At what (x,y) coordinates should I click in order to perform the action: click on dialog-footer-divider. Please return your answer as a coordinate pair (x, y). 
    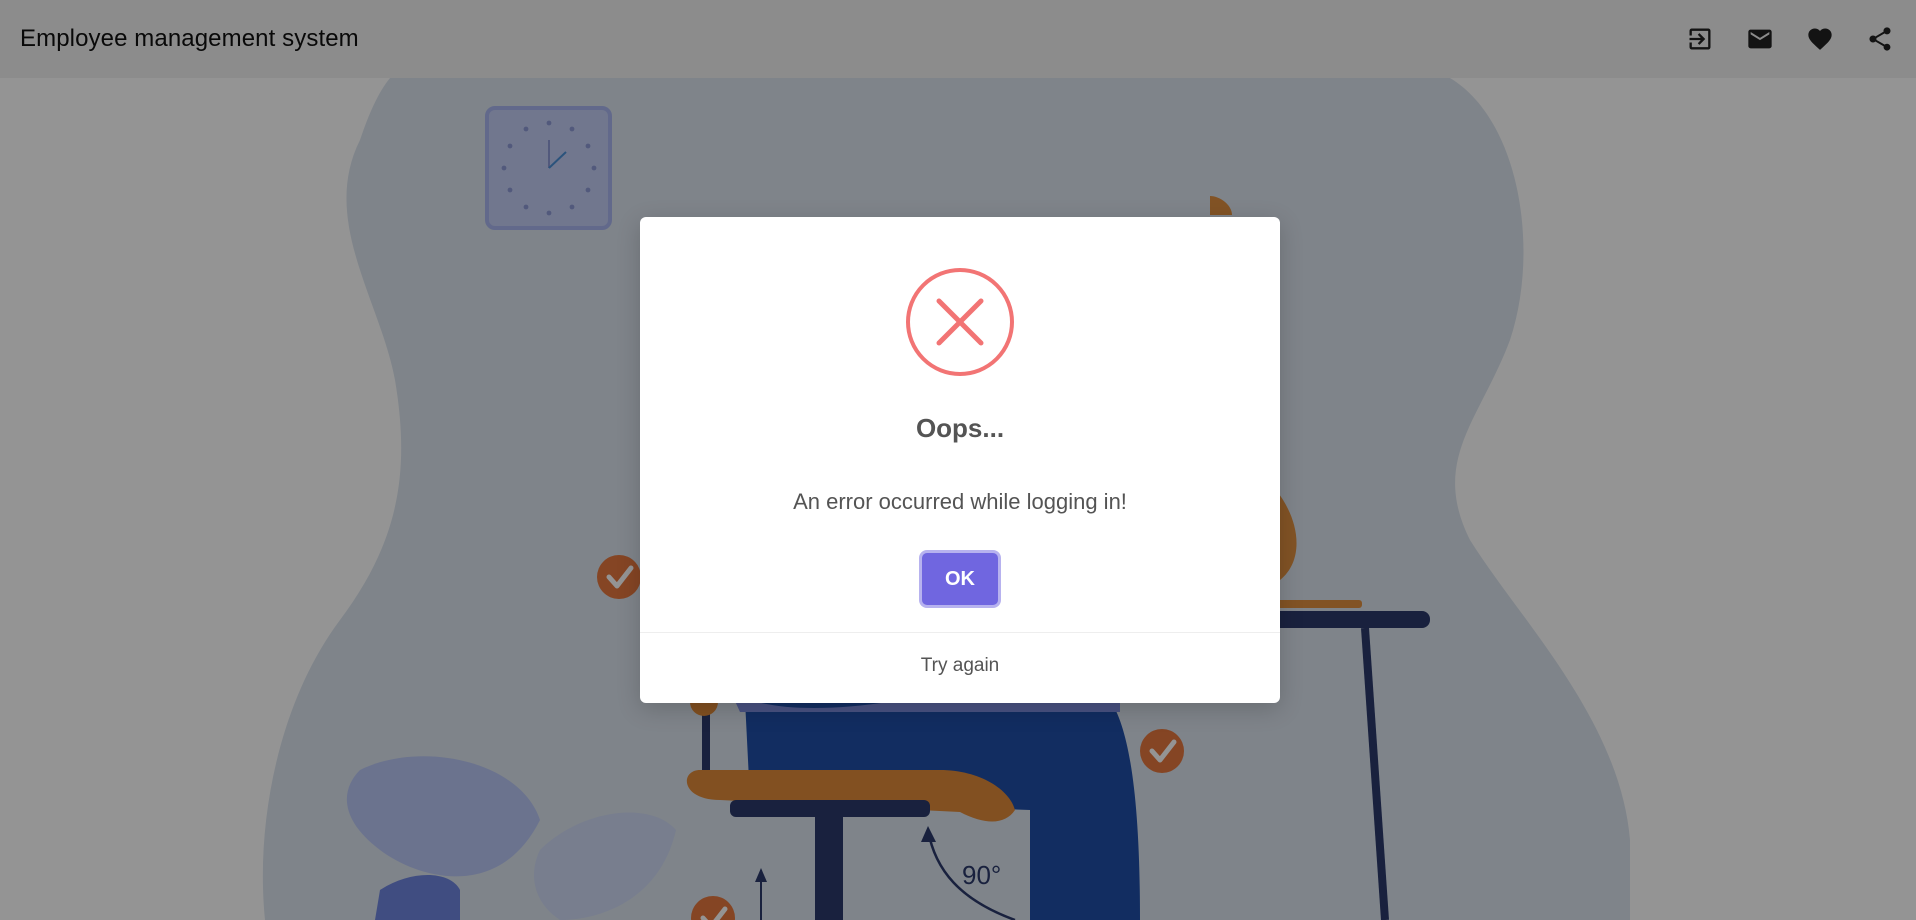
    Looking at the image, I should click on (960, 632).